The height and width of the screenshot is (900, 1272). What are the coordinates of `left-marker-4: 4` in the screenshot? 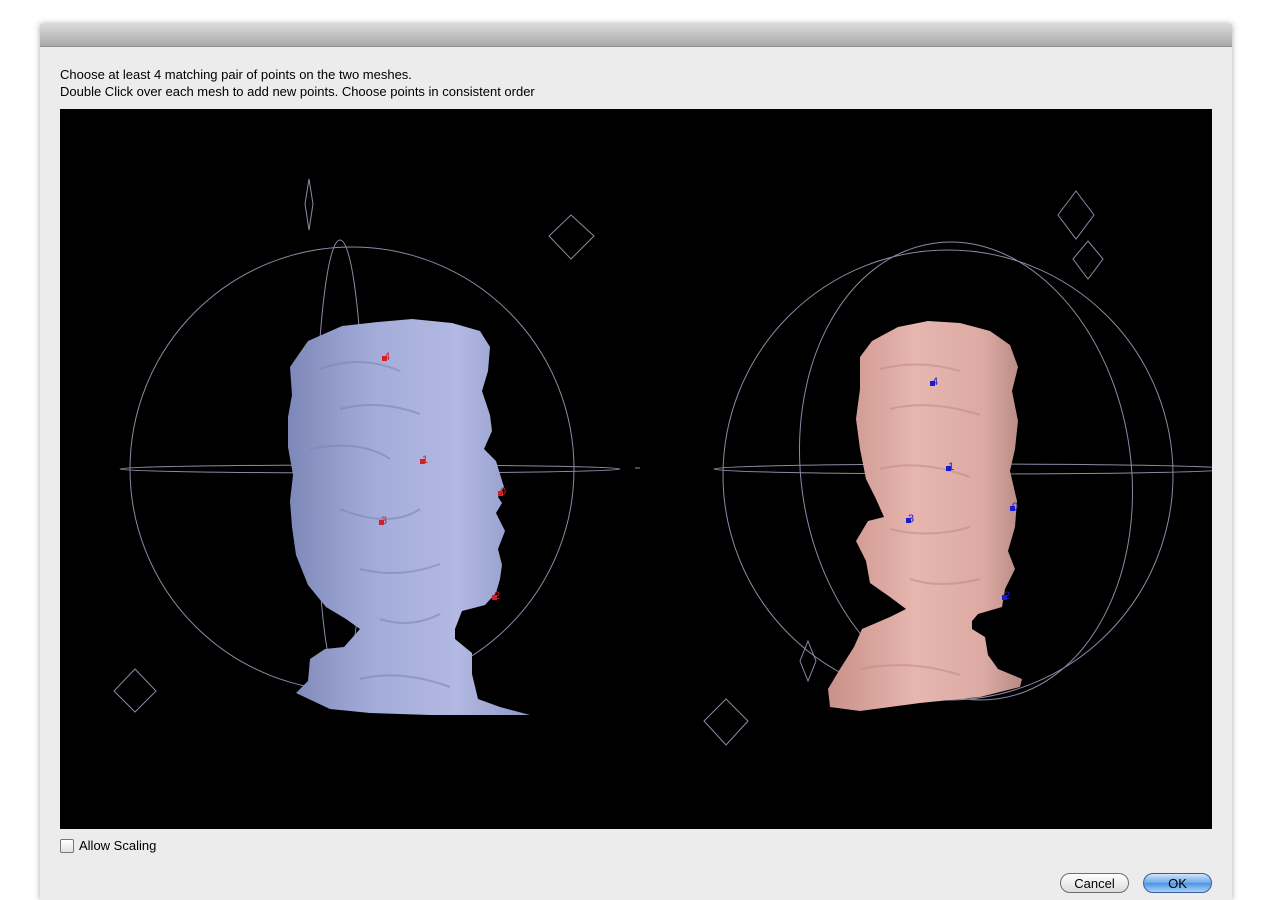 It's located at (386, 357).